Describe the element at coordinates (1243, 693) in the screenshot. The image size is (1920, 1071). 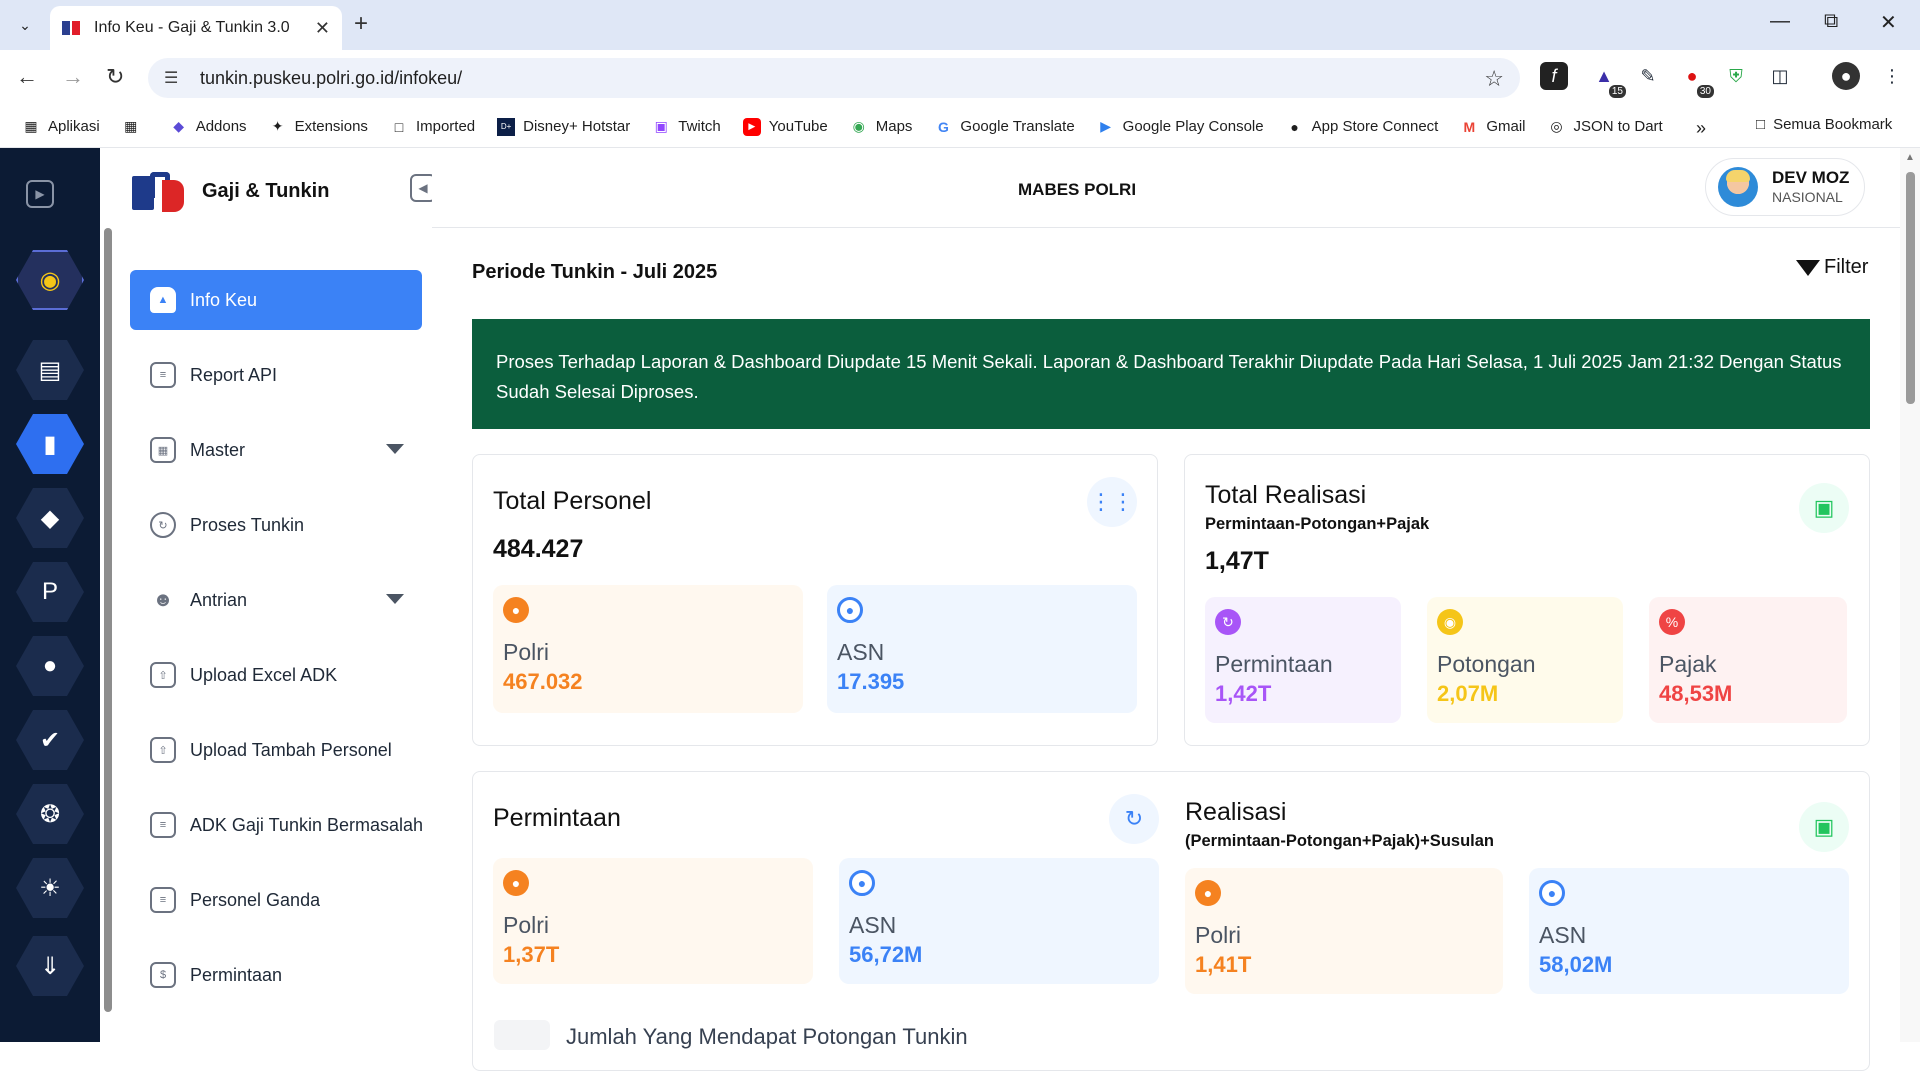
I see `stat-value: 1,42T` at that location.